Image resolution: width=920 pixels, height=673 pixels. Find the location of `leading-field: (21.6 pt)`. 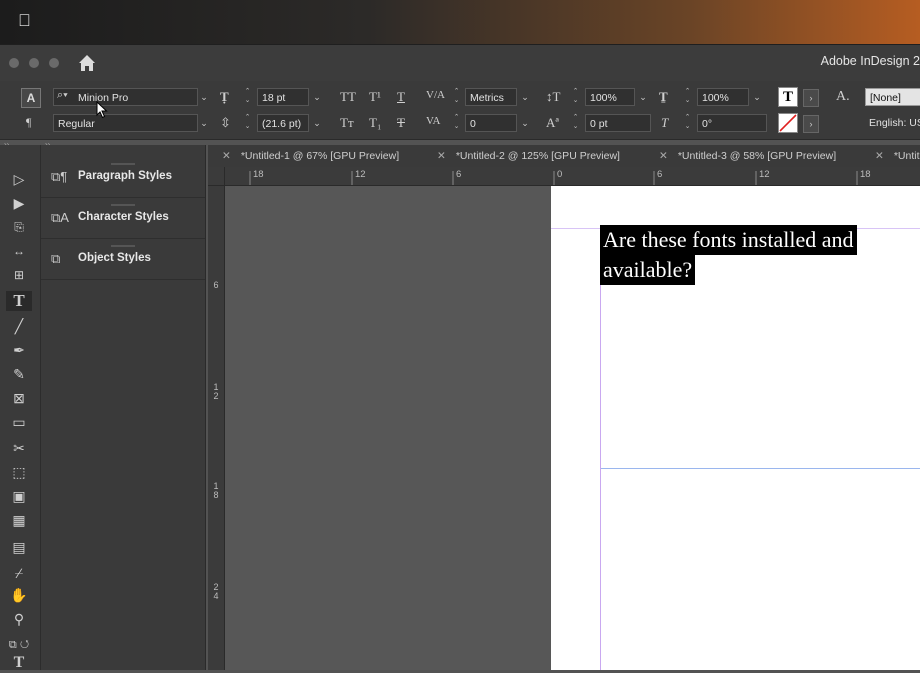

leading-field: (21.6 pt) is located at coordinates (283, 123).